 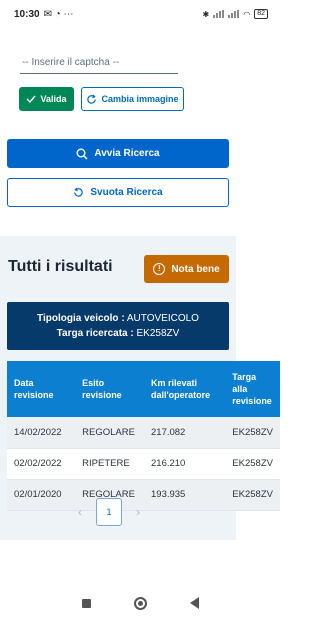 I want to click on targa-value: EK258ZV, so click(x=158, y=333).